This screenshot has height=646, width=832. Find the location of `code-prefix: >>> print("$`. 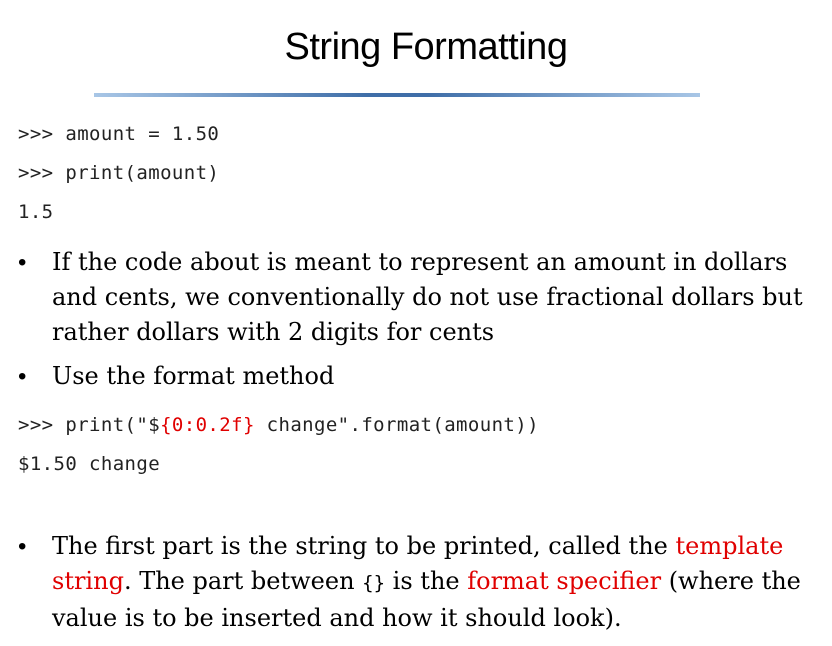

code-prefix: >>> print("$ is located at coordinates (89, 425).